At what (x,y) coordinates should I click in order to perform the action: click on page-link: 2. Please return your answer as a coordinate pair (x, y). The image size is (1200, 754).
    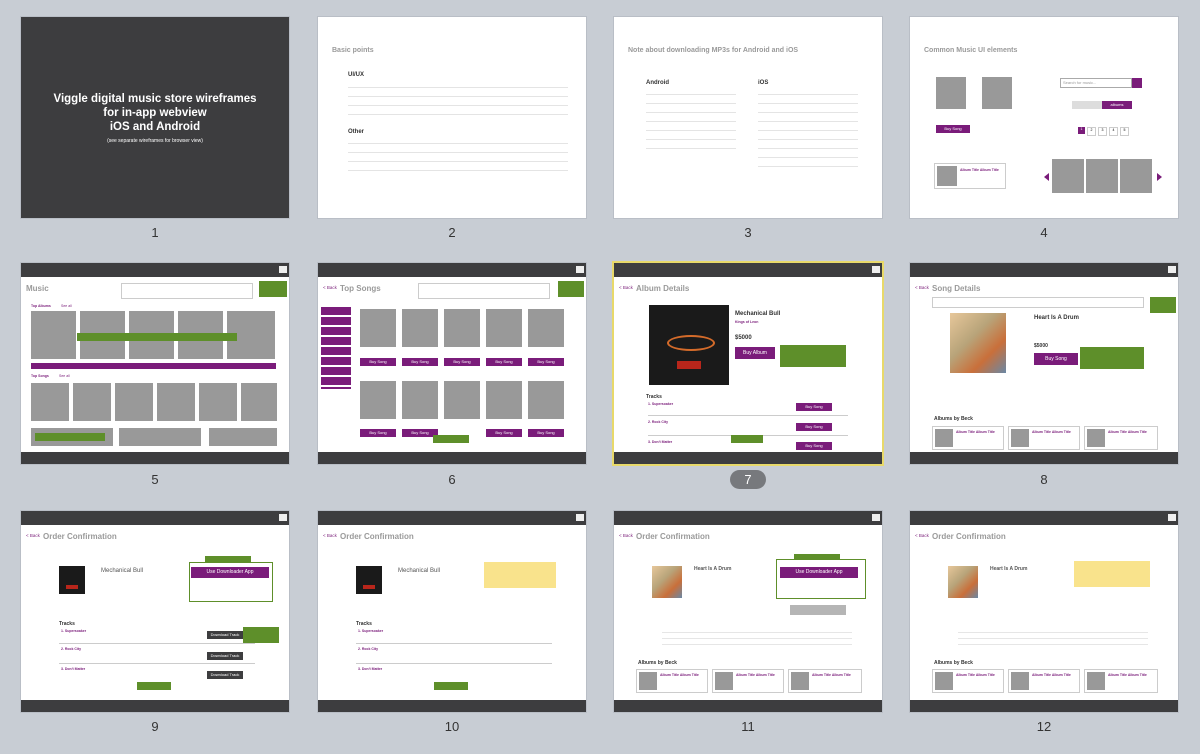
    Looking at the image, I should click on (1091, 131).